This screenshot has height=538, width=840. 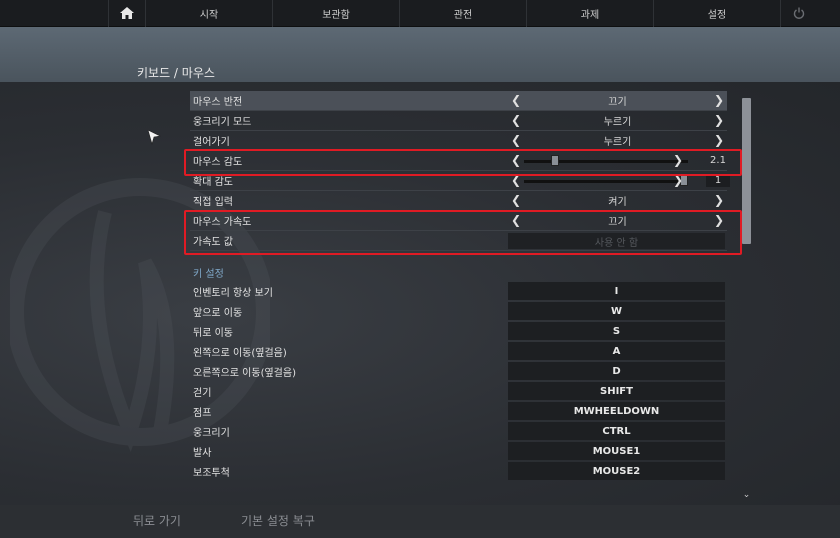 I want to click on keybind-label: 점프, so click(x=202, y=413).